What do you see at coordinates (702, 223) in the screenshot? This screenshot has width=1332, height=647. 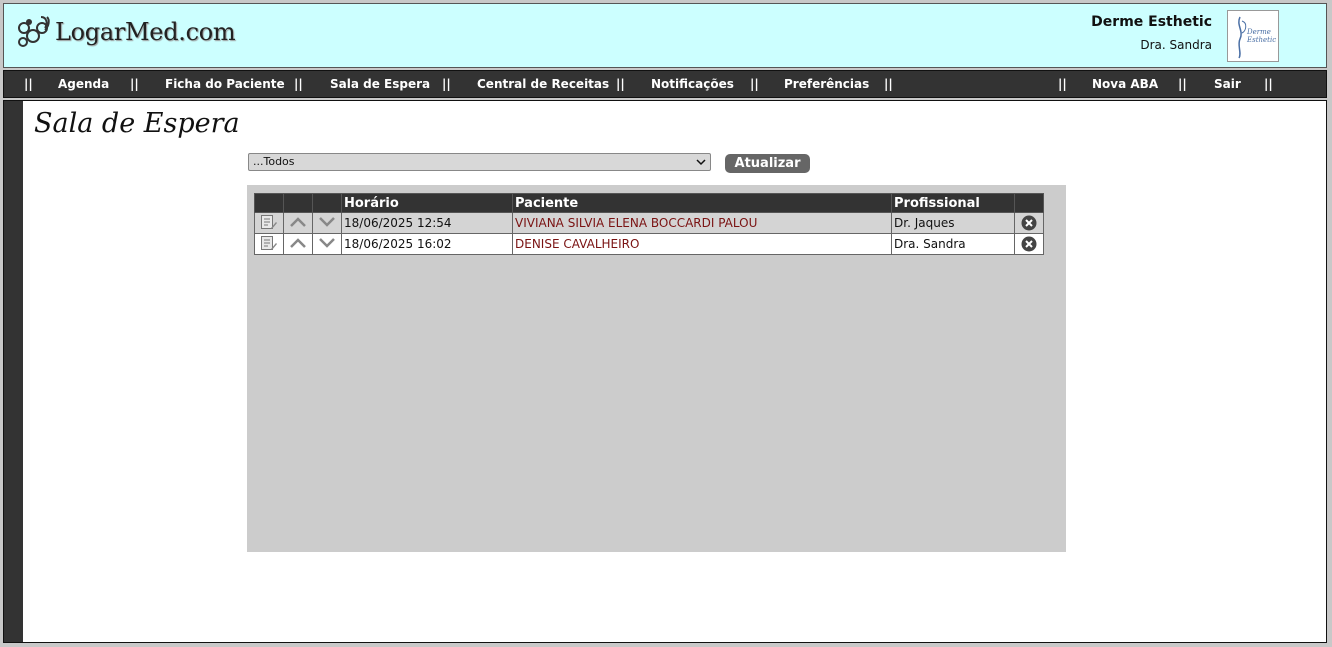 I see `patient-link: VIVIANA SILVIA ELENA BOCCARDI PALOU` at bounding box center [702, 223].